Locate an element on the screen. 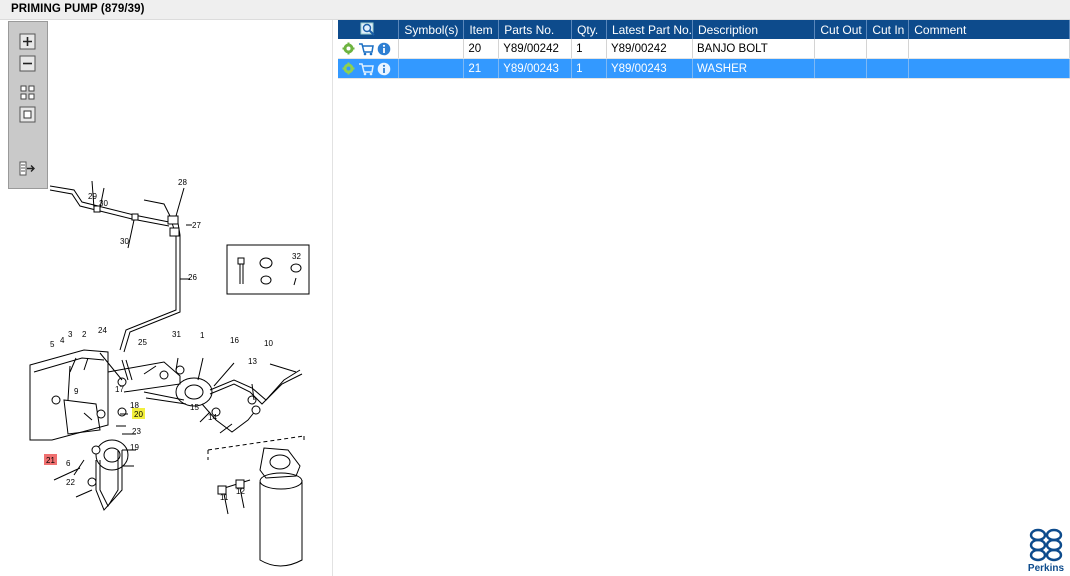  col-item: Item is located at coordinates (481, 29).